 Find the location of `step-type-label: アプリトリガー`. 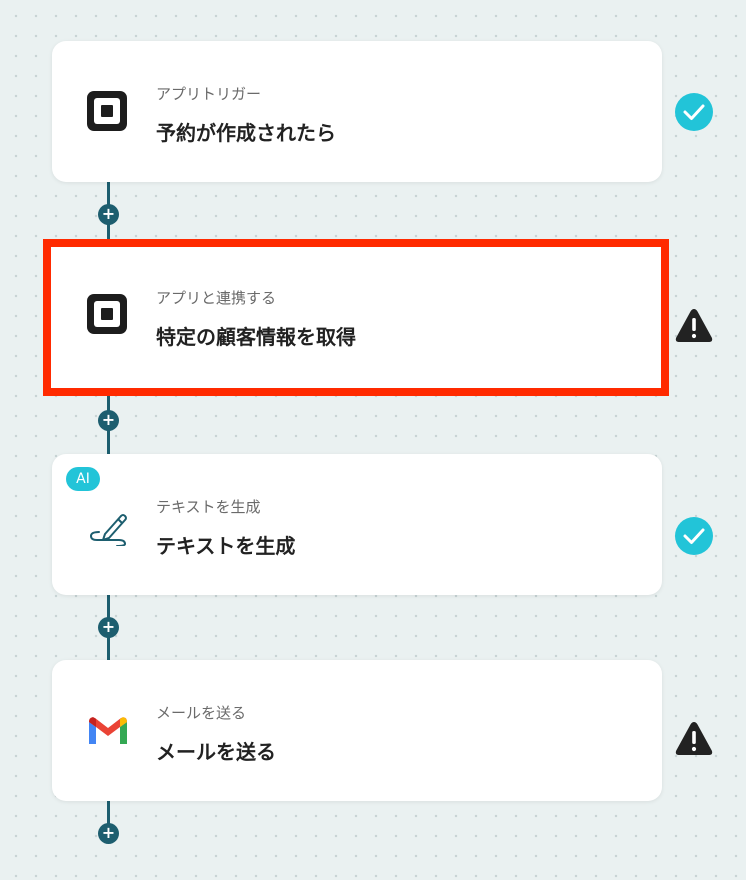

step-type-label: アプリトリガー is located at coordinates (209, 94).